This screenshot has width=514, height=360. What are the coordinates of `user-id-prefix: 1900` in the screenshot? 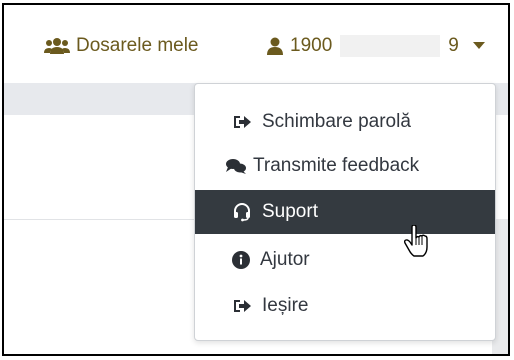 It's located at (311, 45).